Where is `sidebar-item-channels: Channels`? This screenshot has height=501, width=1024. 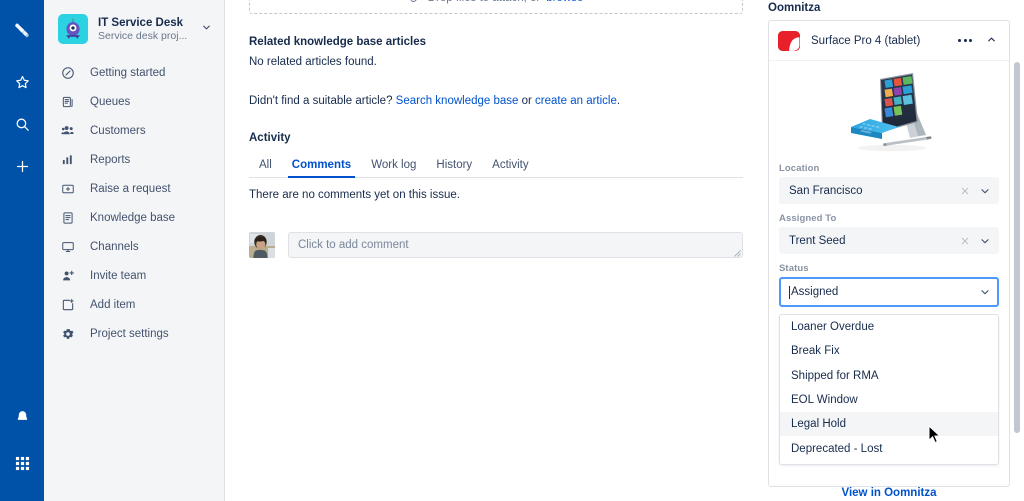
sidebar-item-channels: Channels is located at coordinates (134, 246).